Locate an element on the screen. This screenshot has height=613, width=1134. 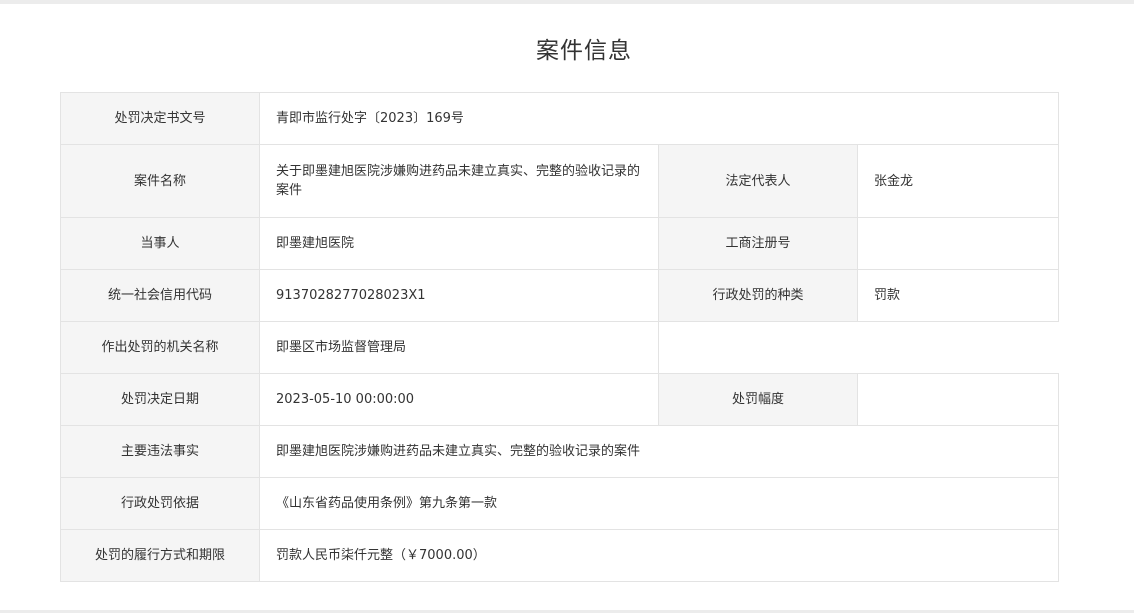
decision-no-value: 青即市监行处字〔2023〕169号 is located at coordinates (659, 118).